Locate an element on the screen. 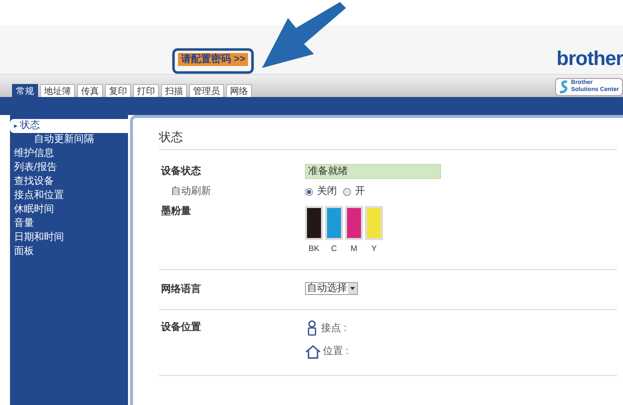 Image resolution: width=623 pixels, height=405 pixels. sidebar-subitem: 自动更新间隔 is located at coordinates (69, 140).